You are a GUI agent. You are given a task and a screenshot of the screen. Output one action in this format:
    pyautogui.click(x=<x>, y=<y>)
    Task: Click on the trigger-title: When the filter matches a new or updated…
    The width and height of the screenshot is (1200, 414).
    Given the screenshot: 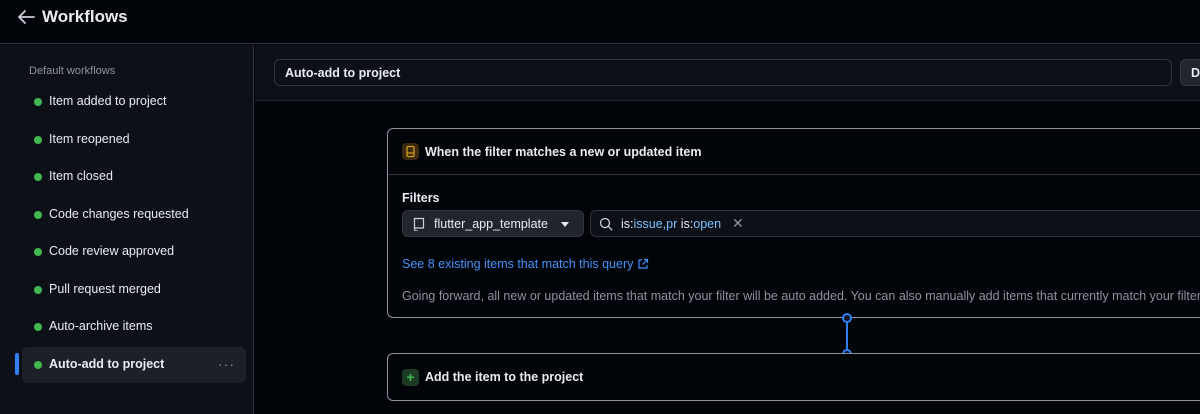 What is the action you would take?
    pyautogui.click(x=563, y=152)
    